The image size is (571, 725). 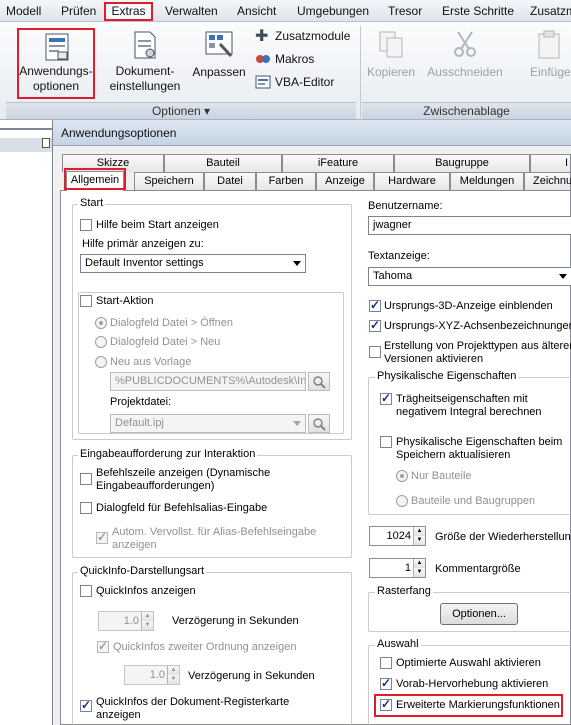 I want to click on projekttypen-checkbox, so click(x=375, y=352).